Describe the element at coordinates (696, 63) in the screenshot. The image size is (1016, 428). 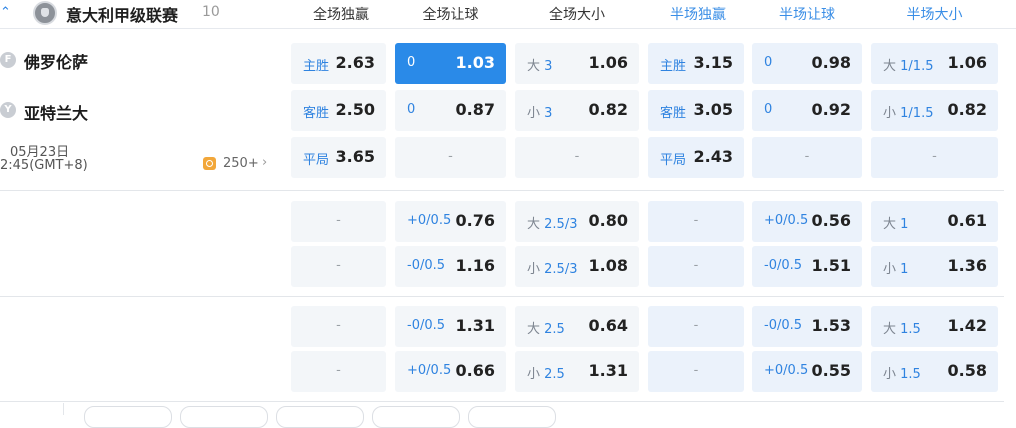
I see `odds-cell: 主胜 3.15` at that location.